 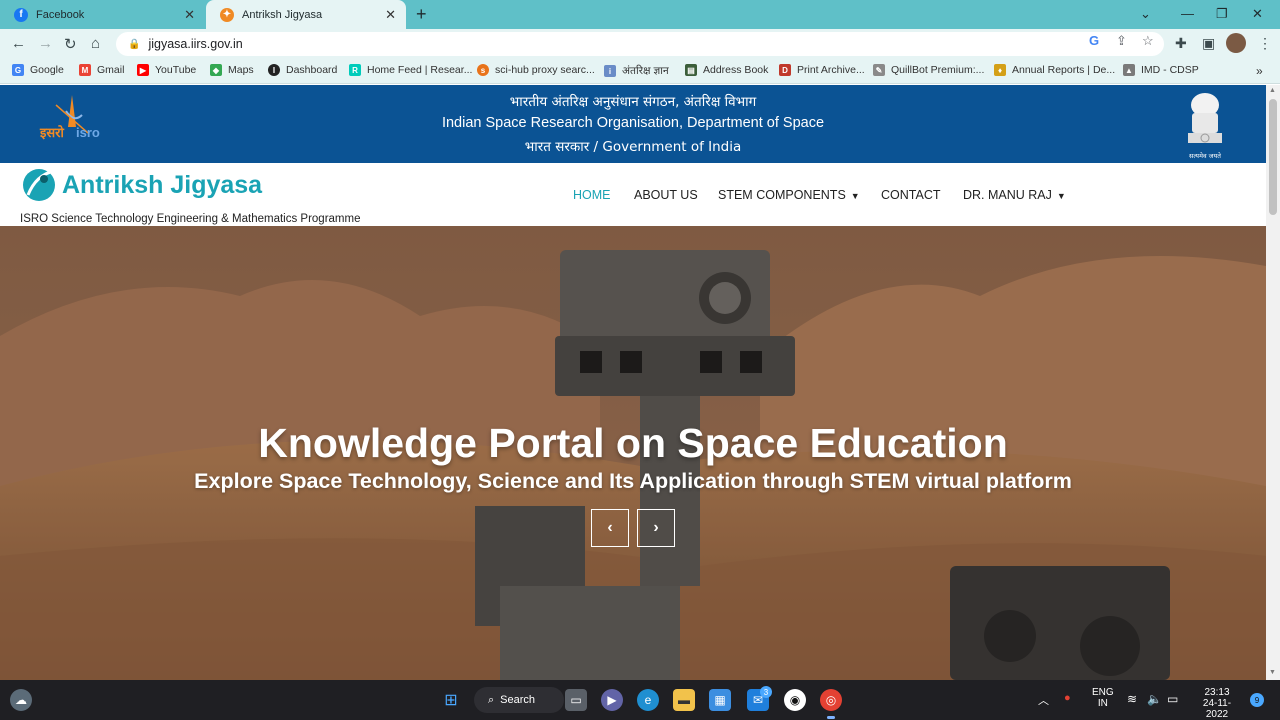 What do you see at coordinates (195, 44) in the screenshot?
I see `url-text: jigyasa.iirs.gov.in` at bounding box center [195, 44].